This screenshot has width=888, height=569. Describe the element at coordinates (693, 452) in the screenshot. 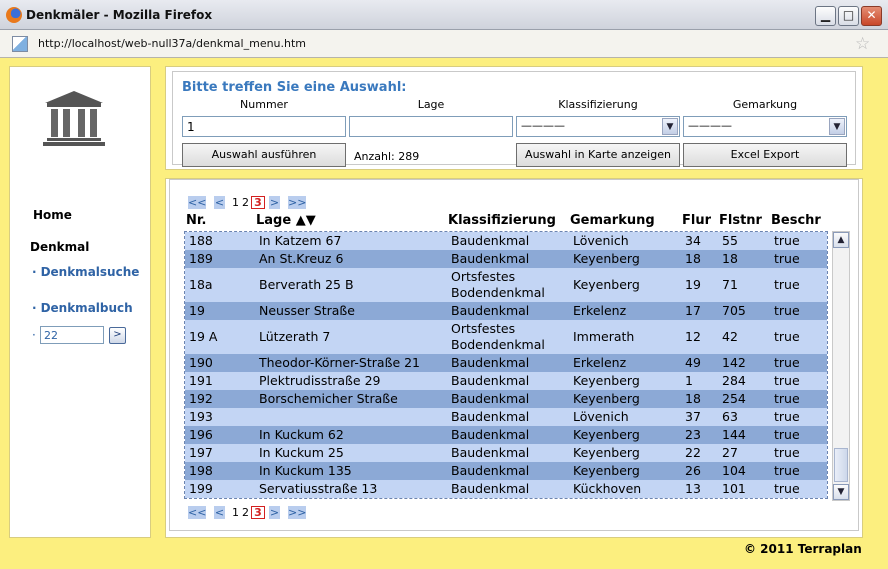

I see `cell-flur: 22` at that location.